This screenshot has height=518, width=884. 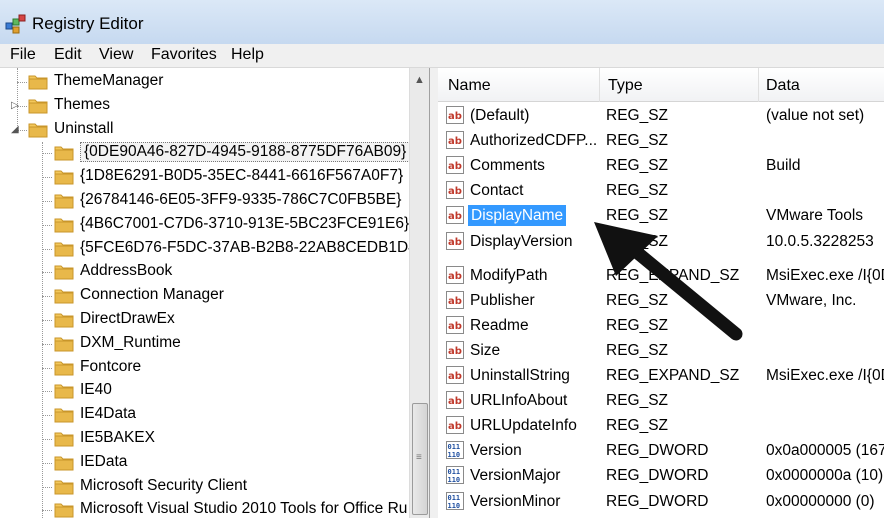 What do you see at coordinates (116, 55) in the screenshot?
I see `menu-view: View` at bounding box center [116, 55].